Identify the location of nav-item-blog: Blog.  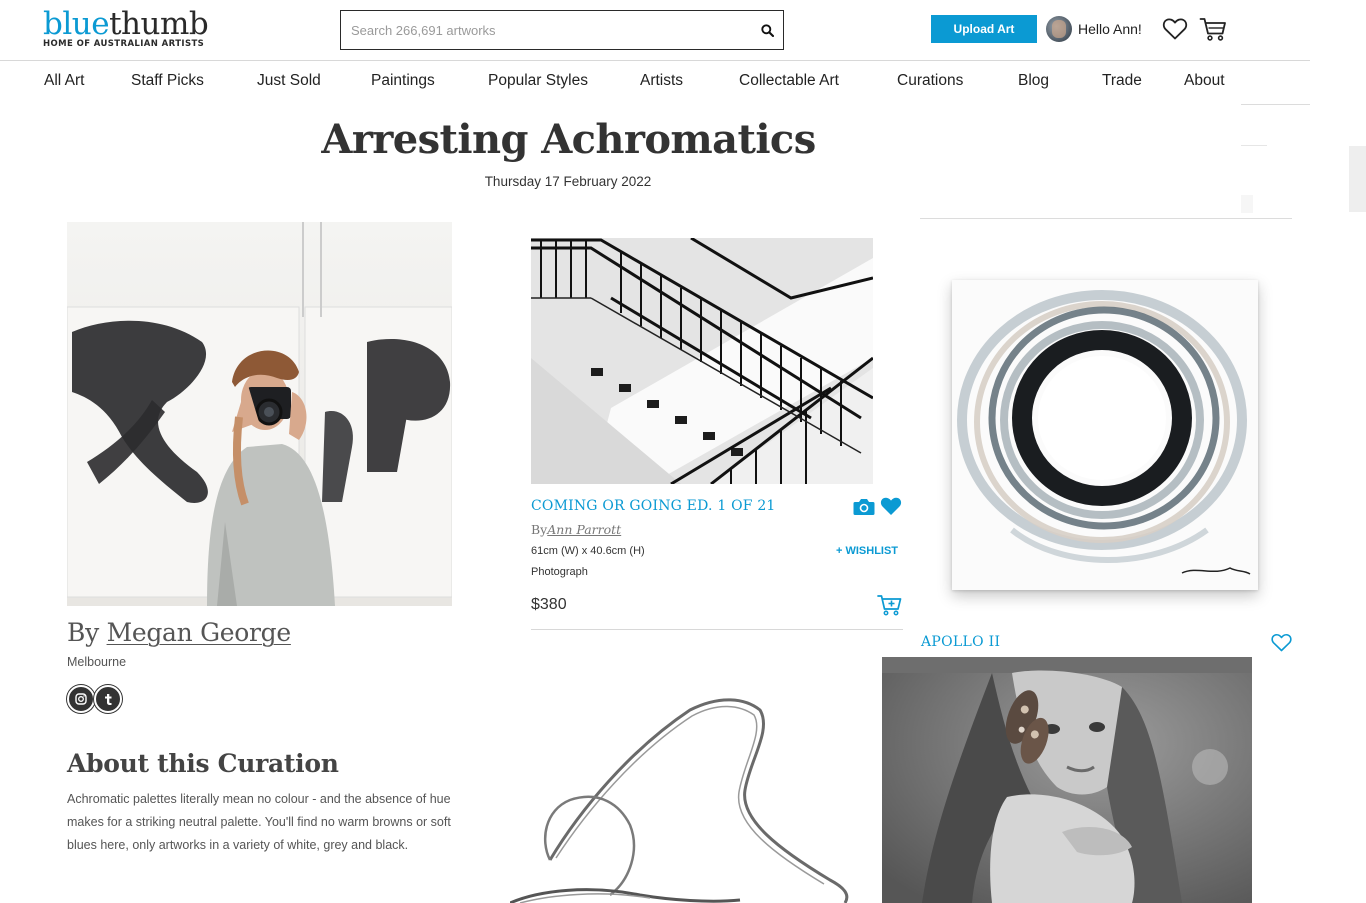
(1033, 81).